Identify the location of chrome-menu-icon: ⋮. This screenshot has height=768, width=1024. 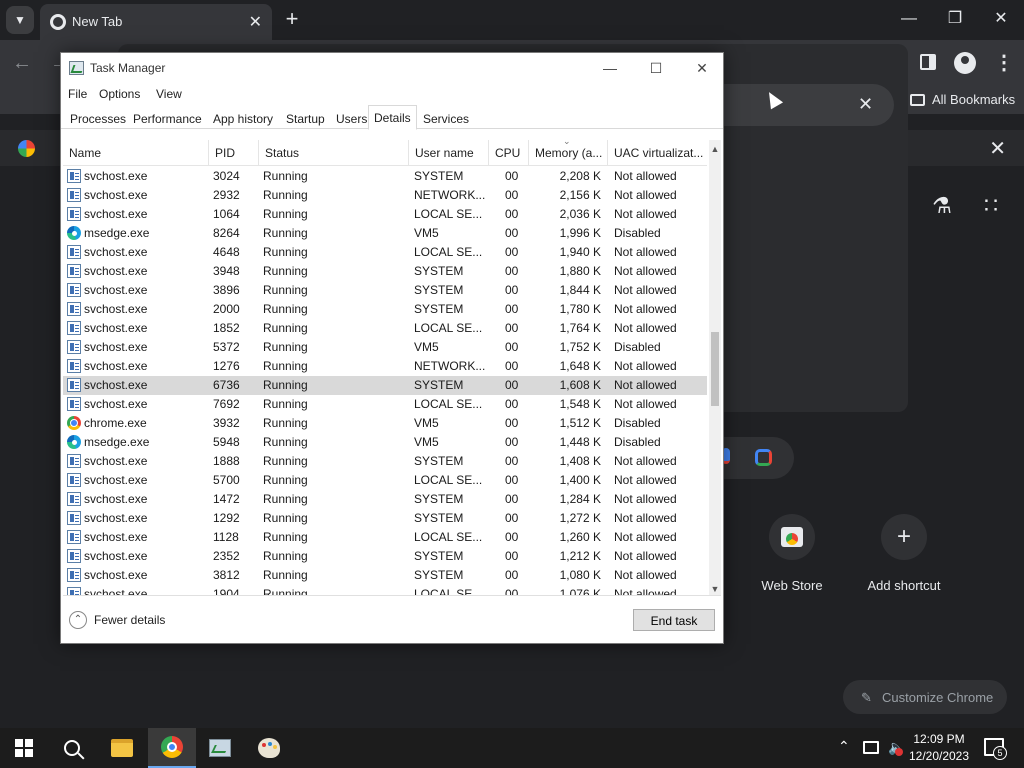
(1004, 62).